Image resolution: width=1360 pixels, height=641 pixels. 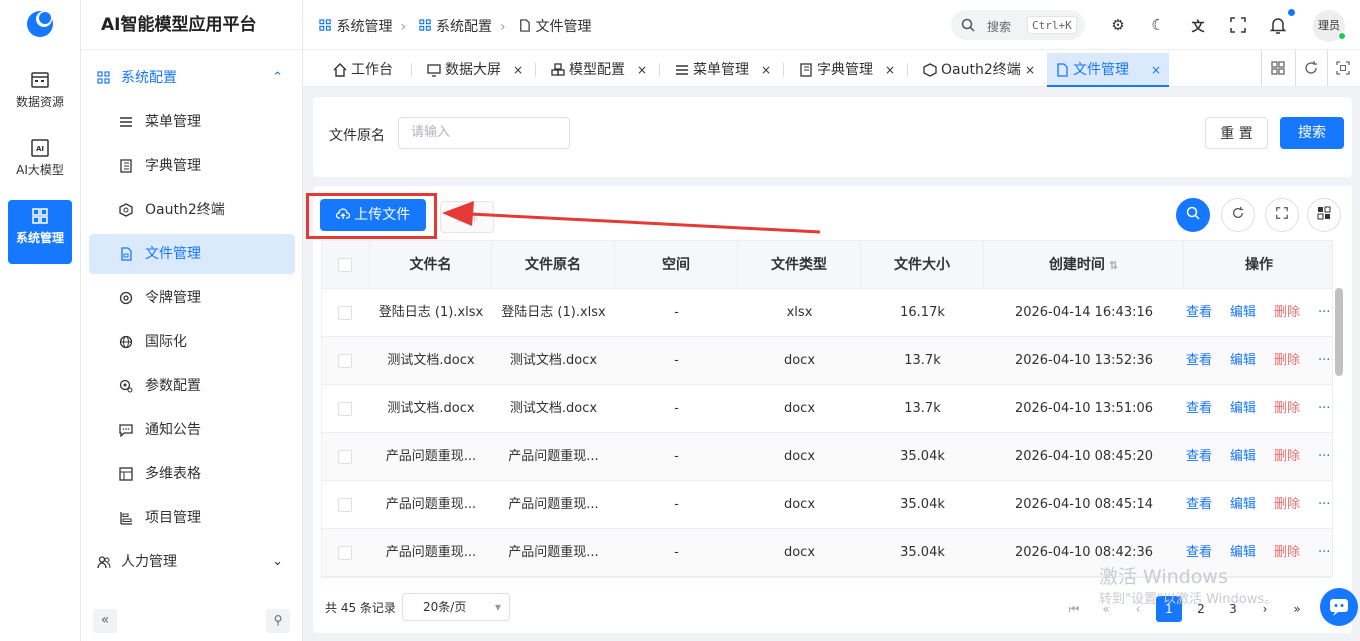 What do you see at coordinates (192, 298) in the screenshot?
I see `menu-item-token: 令牌管理` at bounding box center [192, 298].